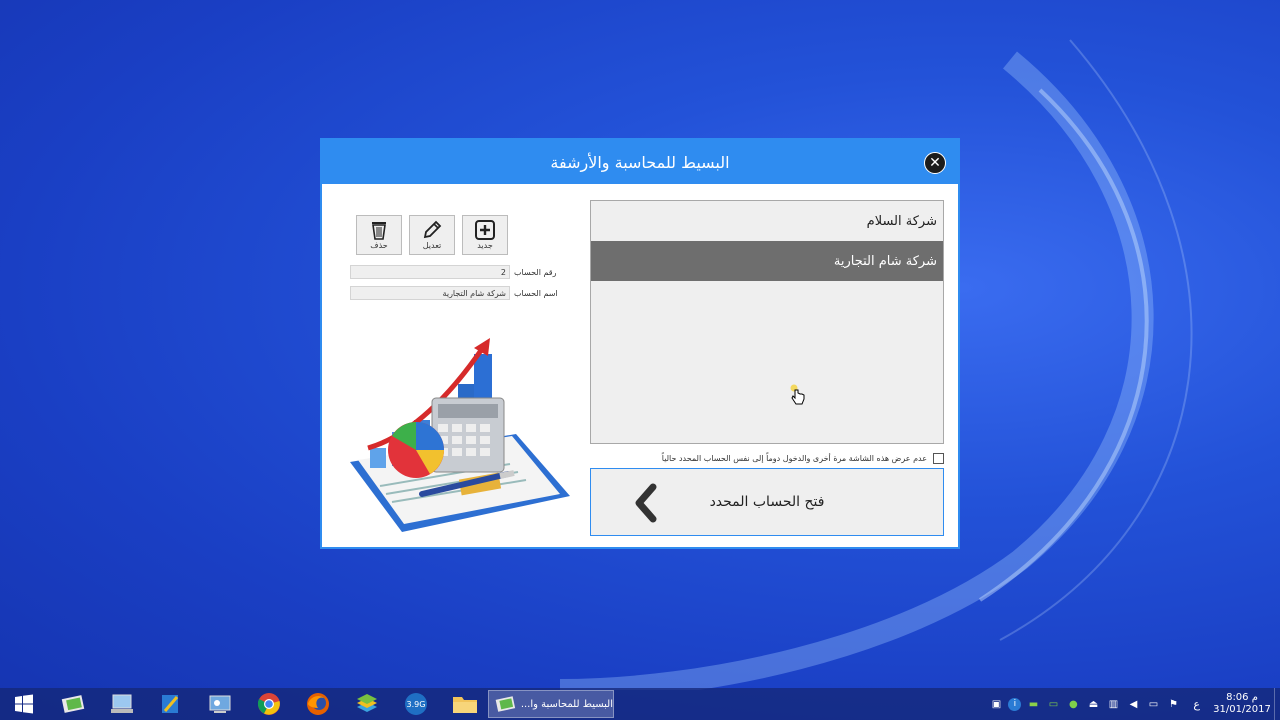  I want to click on delete-account-button: حذف, so click(379, 235).